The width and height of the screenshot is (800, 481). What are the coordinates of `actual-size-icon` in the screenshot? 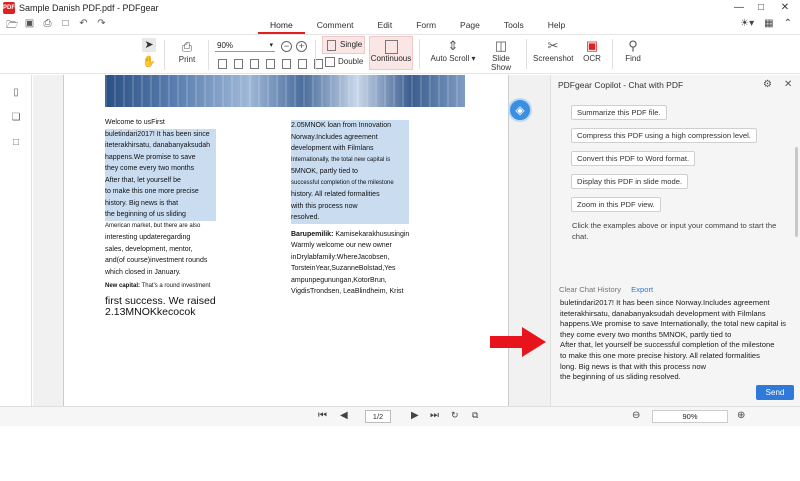 It's located at (254, 64).